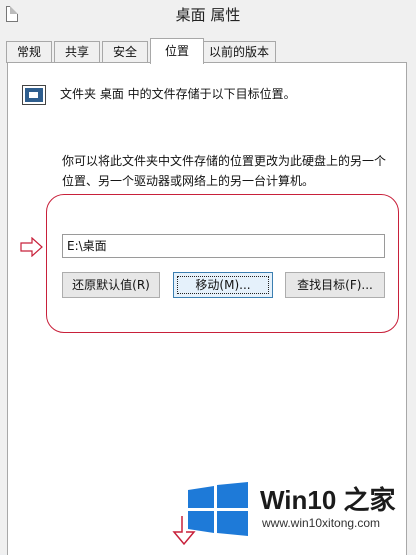 The image size is (416, 555). I want to click on watermark: Win10 之家 www.win10xitong.com, so click(299, 510).